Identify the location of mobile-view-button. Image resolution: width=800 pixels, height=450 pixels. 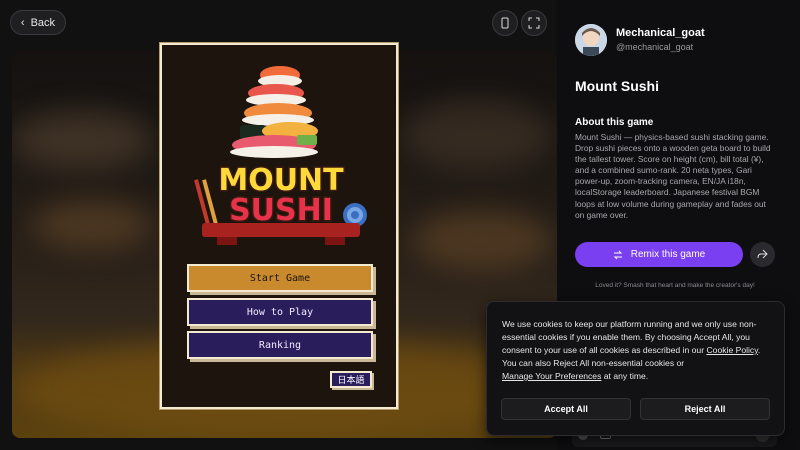
(505, 23).